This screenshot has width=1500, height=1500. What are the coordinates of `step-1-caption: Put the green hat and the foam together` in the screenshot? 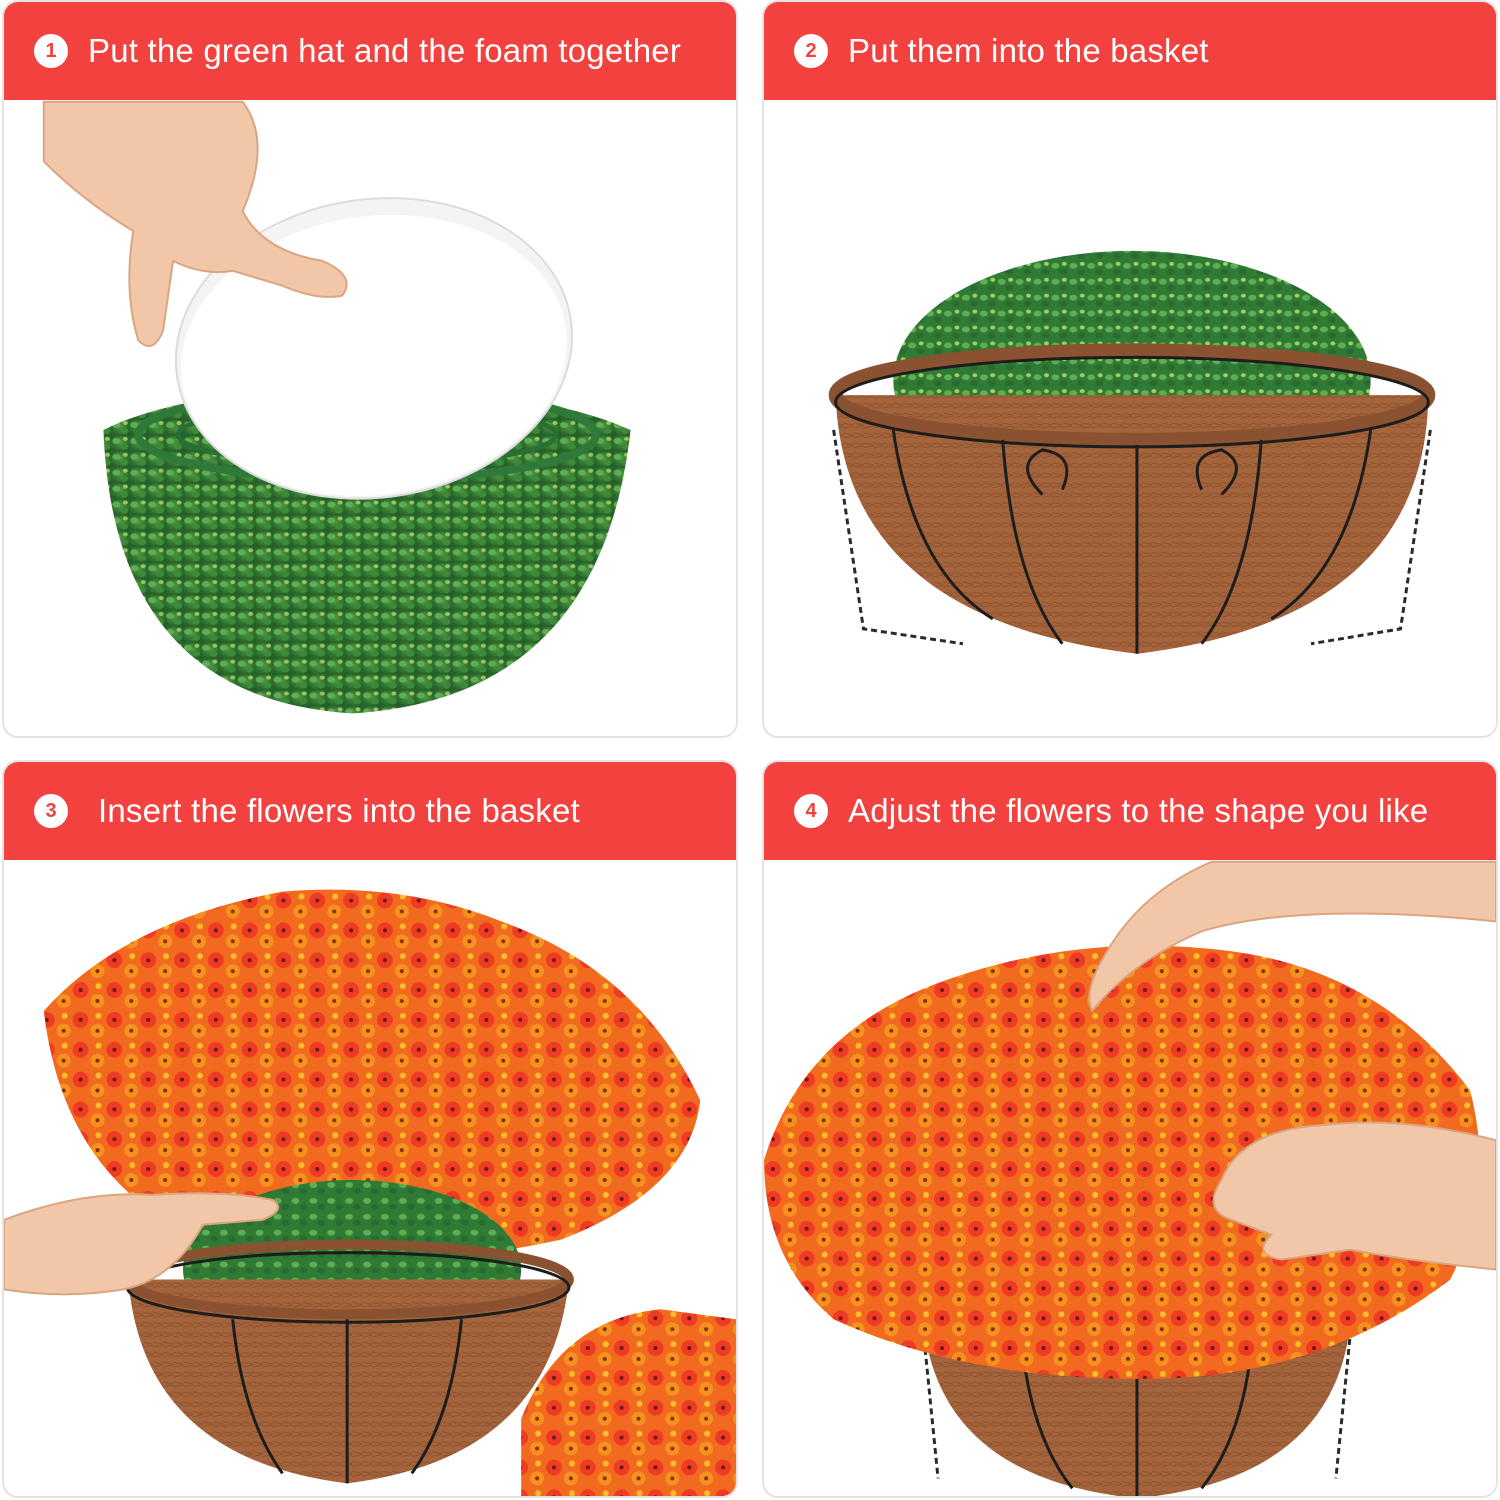 It's located at (385, 50).